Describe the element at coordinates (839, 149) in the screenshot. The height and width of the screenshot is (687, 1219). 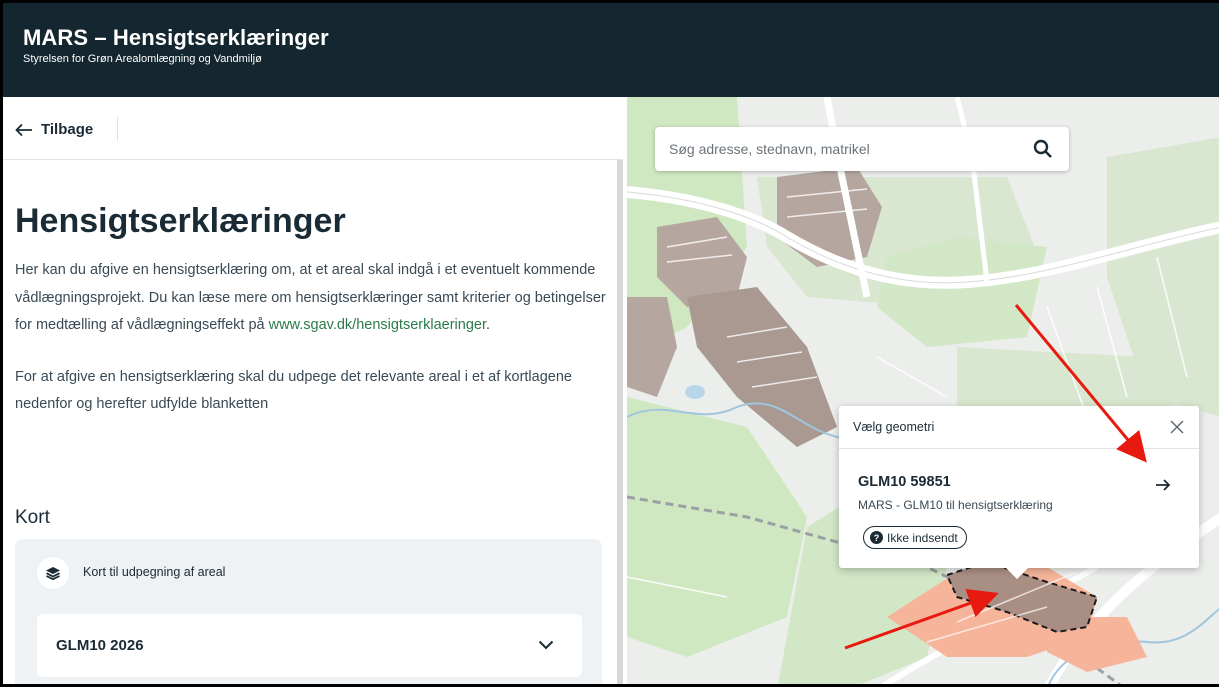
I see `search-input` at that location.